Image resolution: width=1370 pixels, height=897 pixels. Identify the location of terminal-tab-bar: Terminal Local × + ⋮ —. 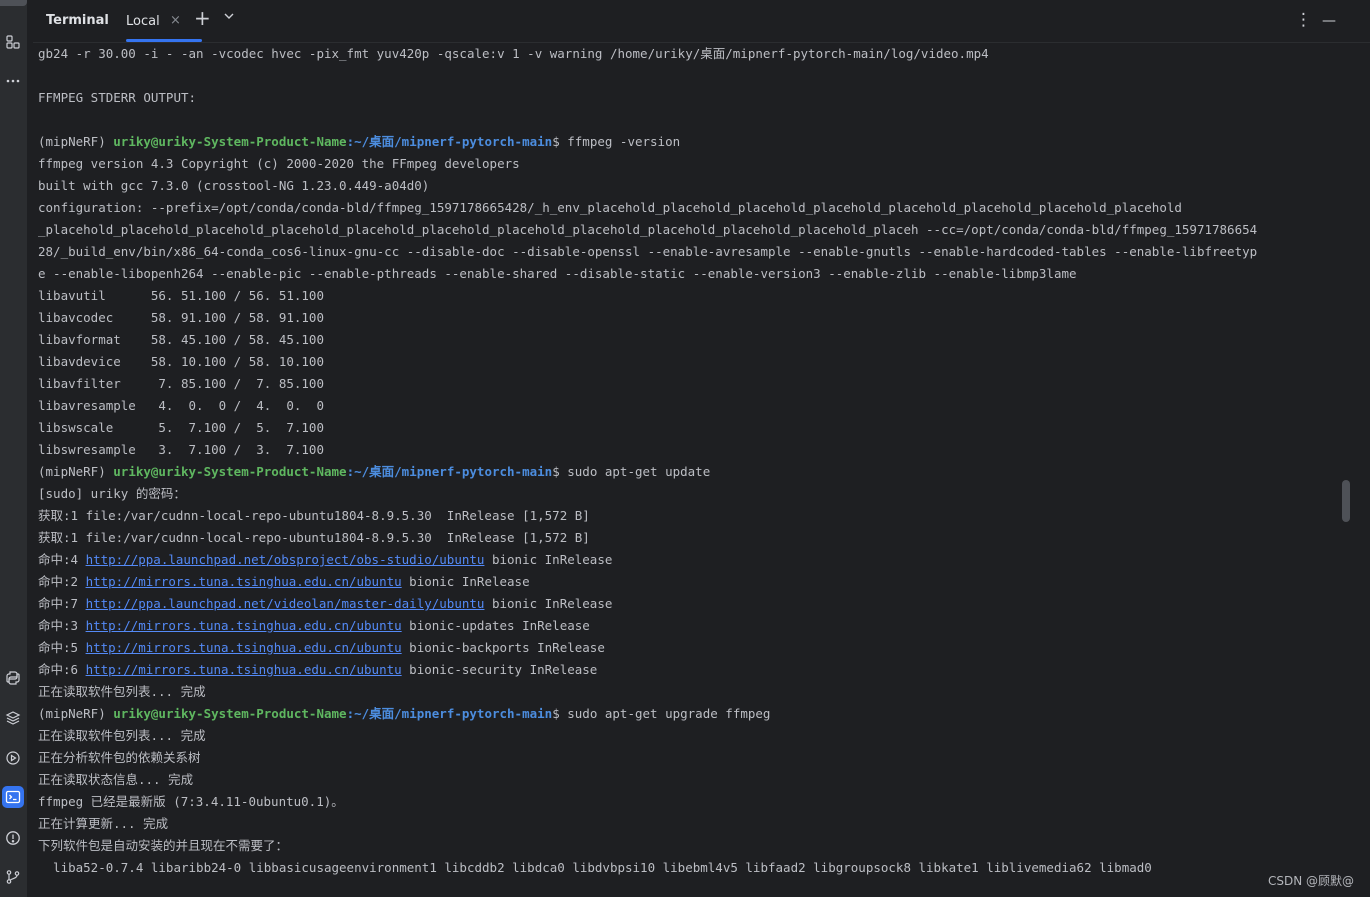
(701, 21).